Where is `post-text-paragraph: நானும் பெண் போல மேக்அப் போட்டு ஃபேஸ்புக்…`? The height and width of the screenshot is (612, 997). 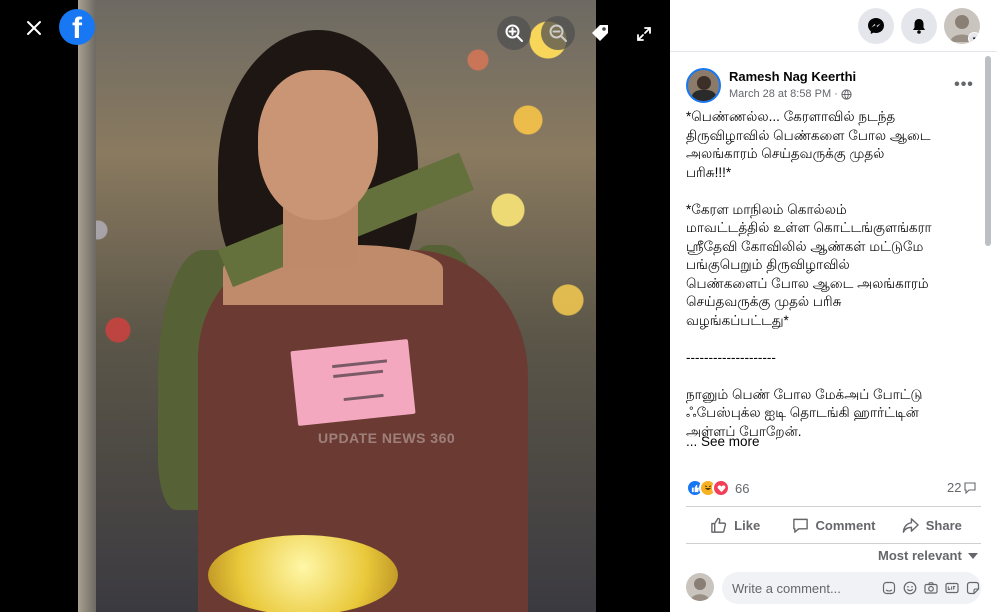
post-text-paragraph: நானும் பெண் போல மேக்அப் போட்டு ஃபேஸ்புக்… is located at coordinates (804, 412).